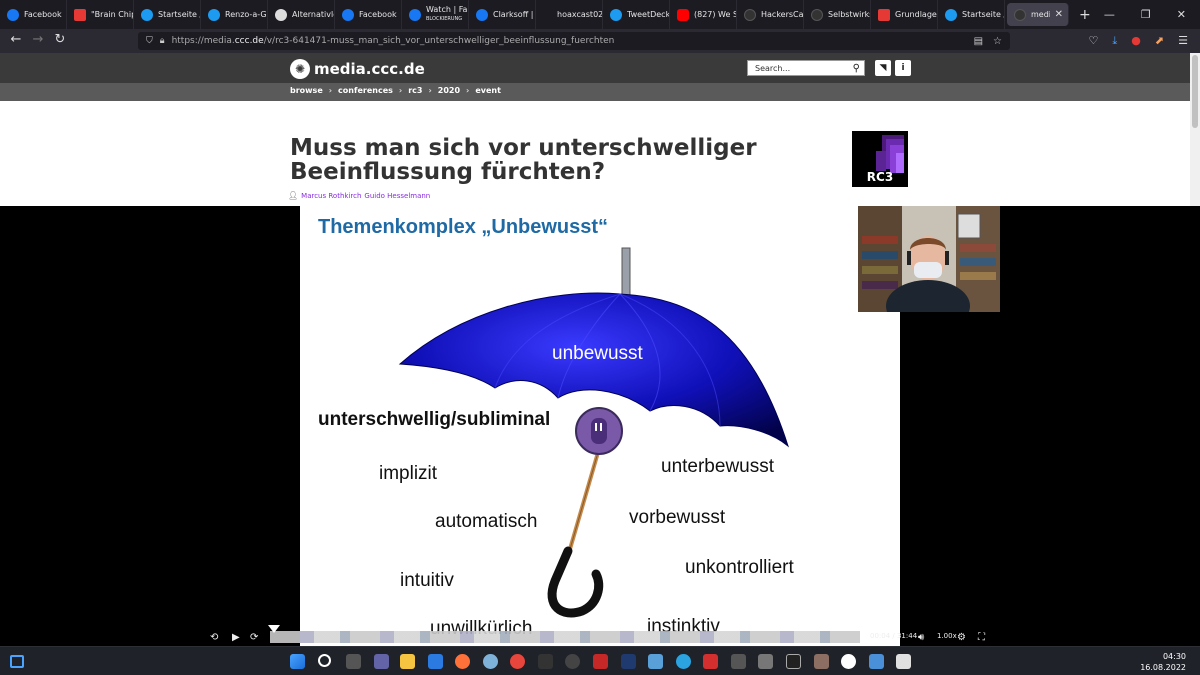 This screenshot has width=1200, height=675. What do you see at coordinates (904, 14) in the screenshot?
I see `browser-tab: Grundlagen` at bounding box center [904, 14].